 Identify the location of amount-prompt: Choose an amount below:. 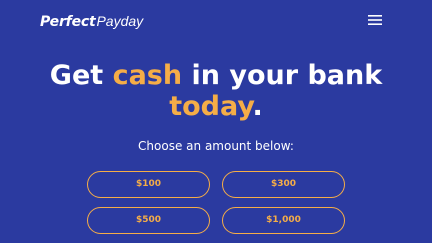
(216, 146).